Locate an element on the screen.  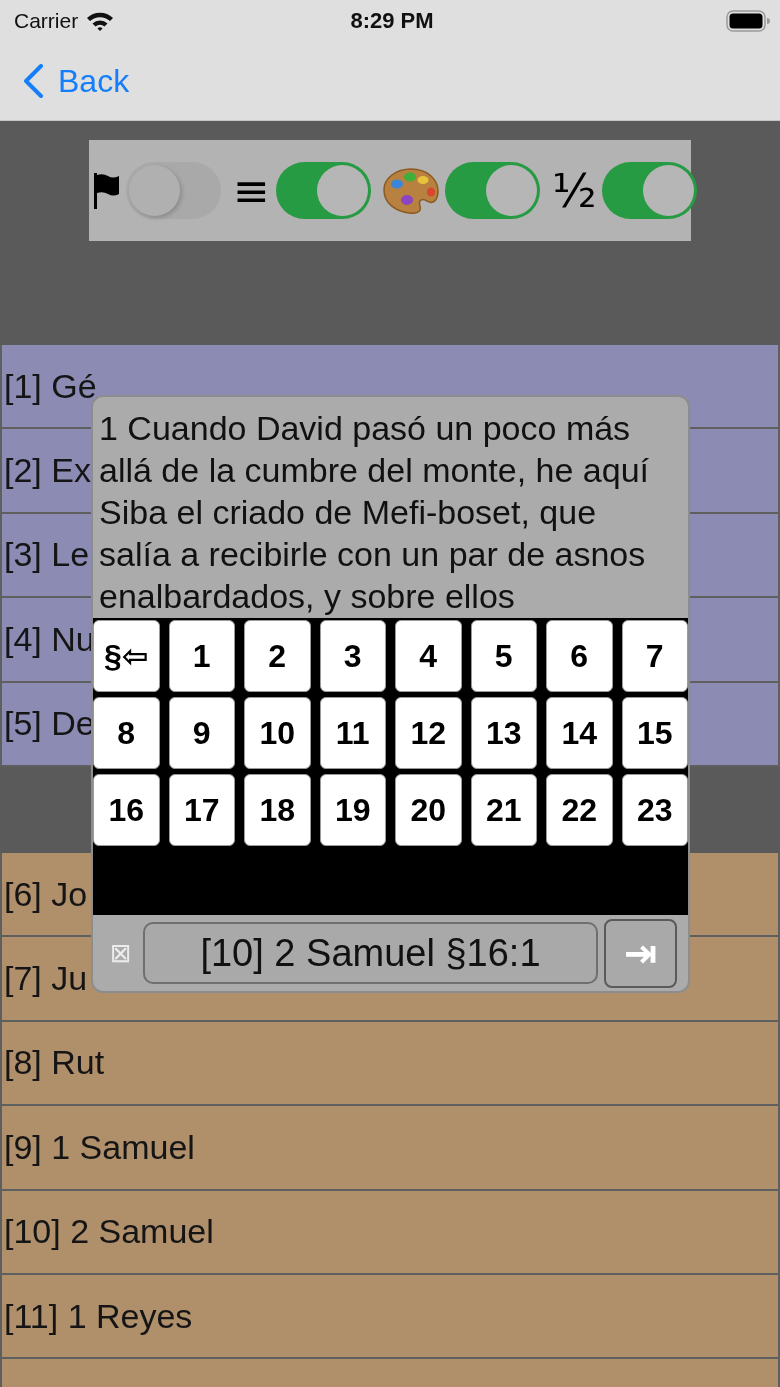
reference-field: [10] 2 Samuel §16:1 is located at coordinates (370, 953).